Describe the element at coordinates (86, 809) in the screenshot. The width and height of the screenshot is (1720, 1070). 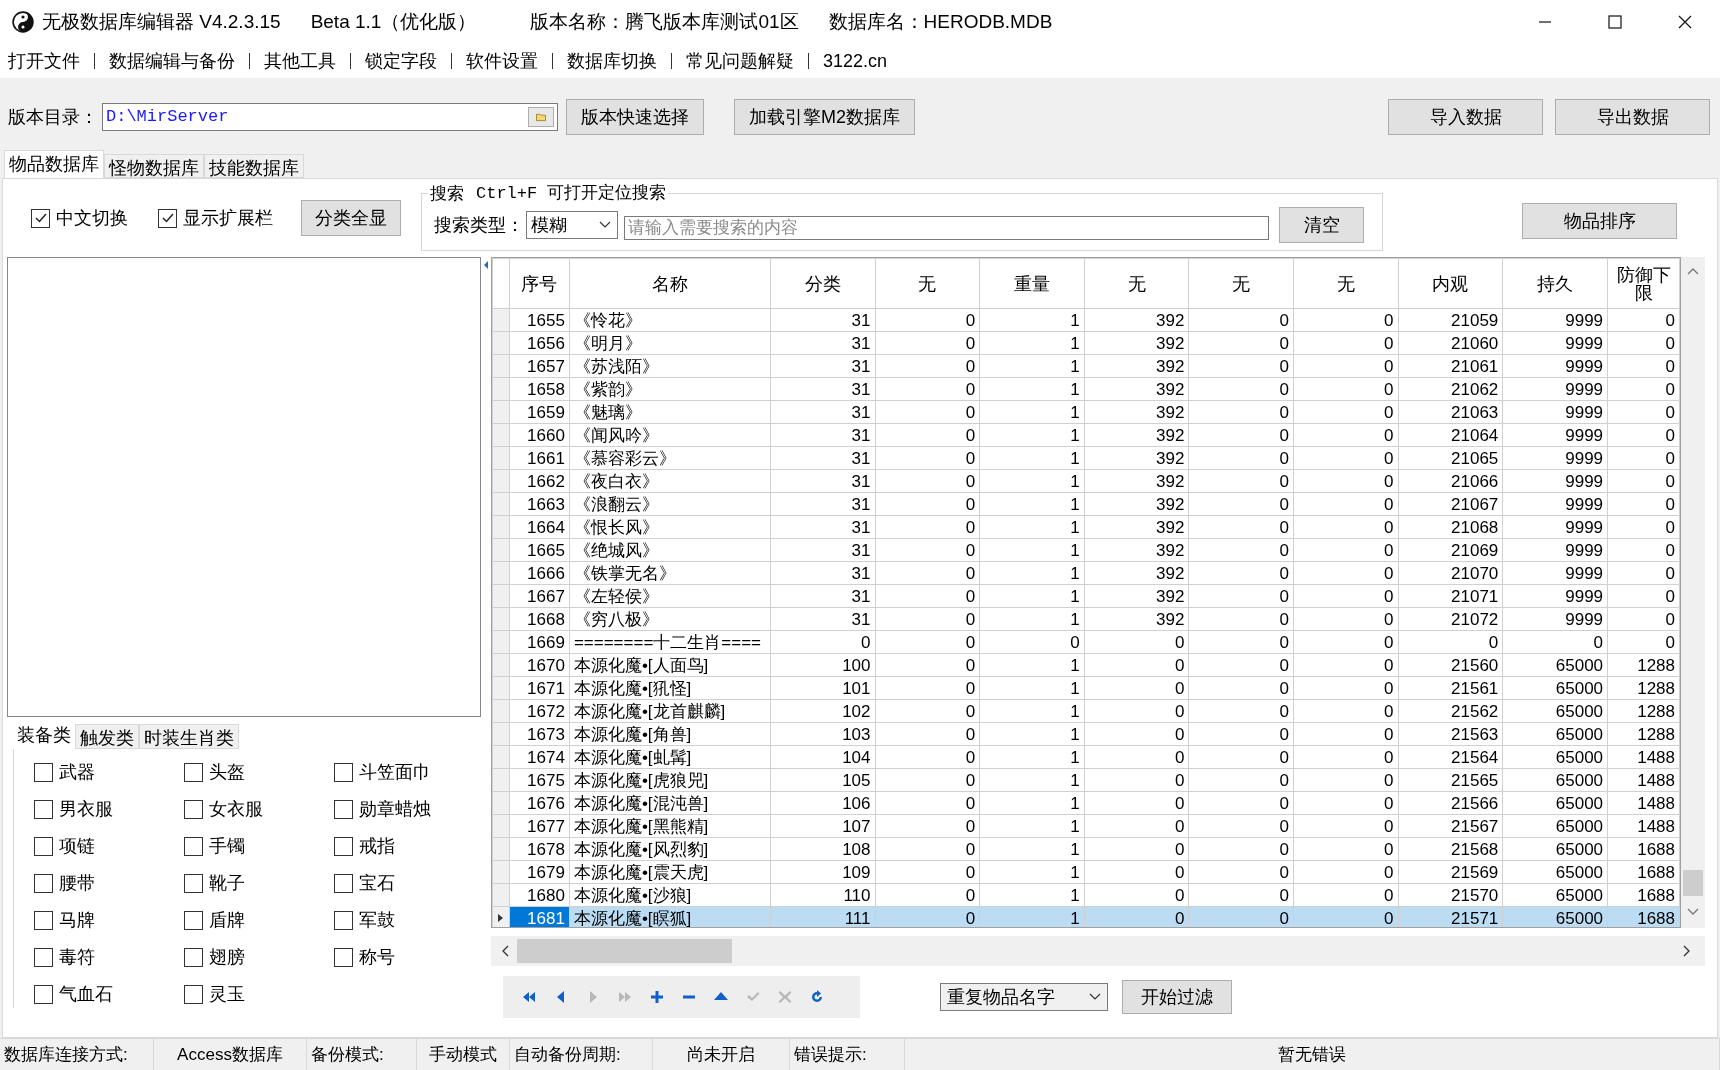
I see `checkbox-label: 男衣服` at that location.